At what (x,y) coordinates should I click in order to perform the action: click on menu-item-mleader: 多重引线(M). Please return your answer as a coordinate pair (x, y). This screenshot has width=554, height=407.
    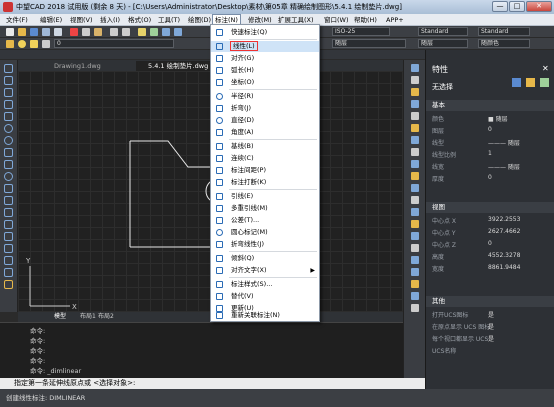
    Looking at the image, I should click on (265, 208).